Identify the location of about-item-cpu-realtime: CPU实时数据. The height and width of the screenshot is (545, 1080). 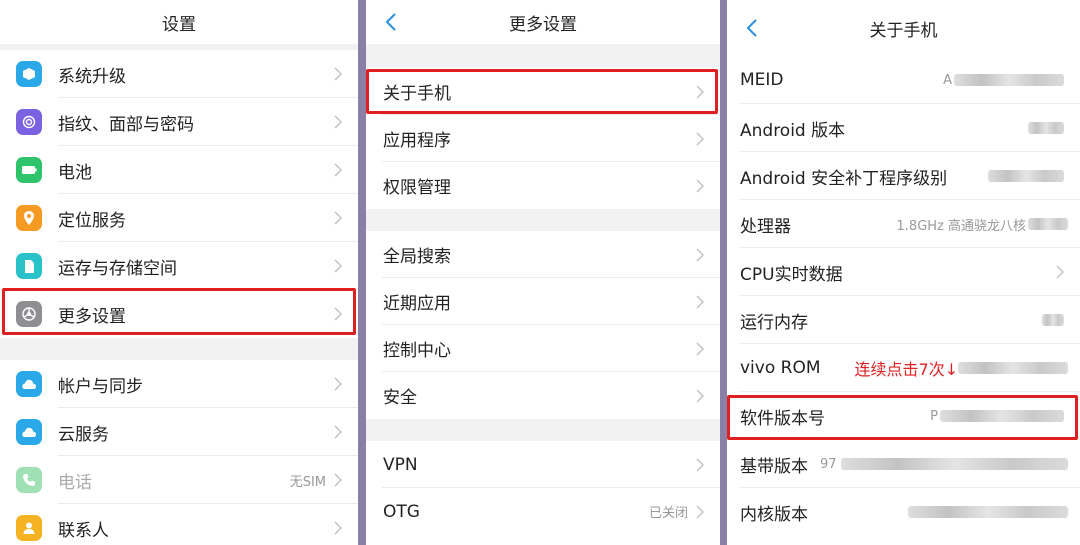
(903, 272).